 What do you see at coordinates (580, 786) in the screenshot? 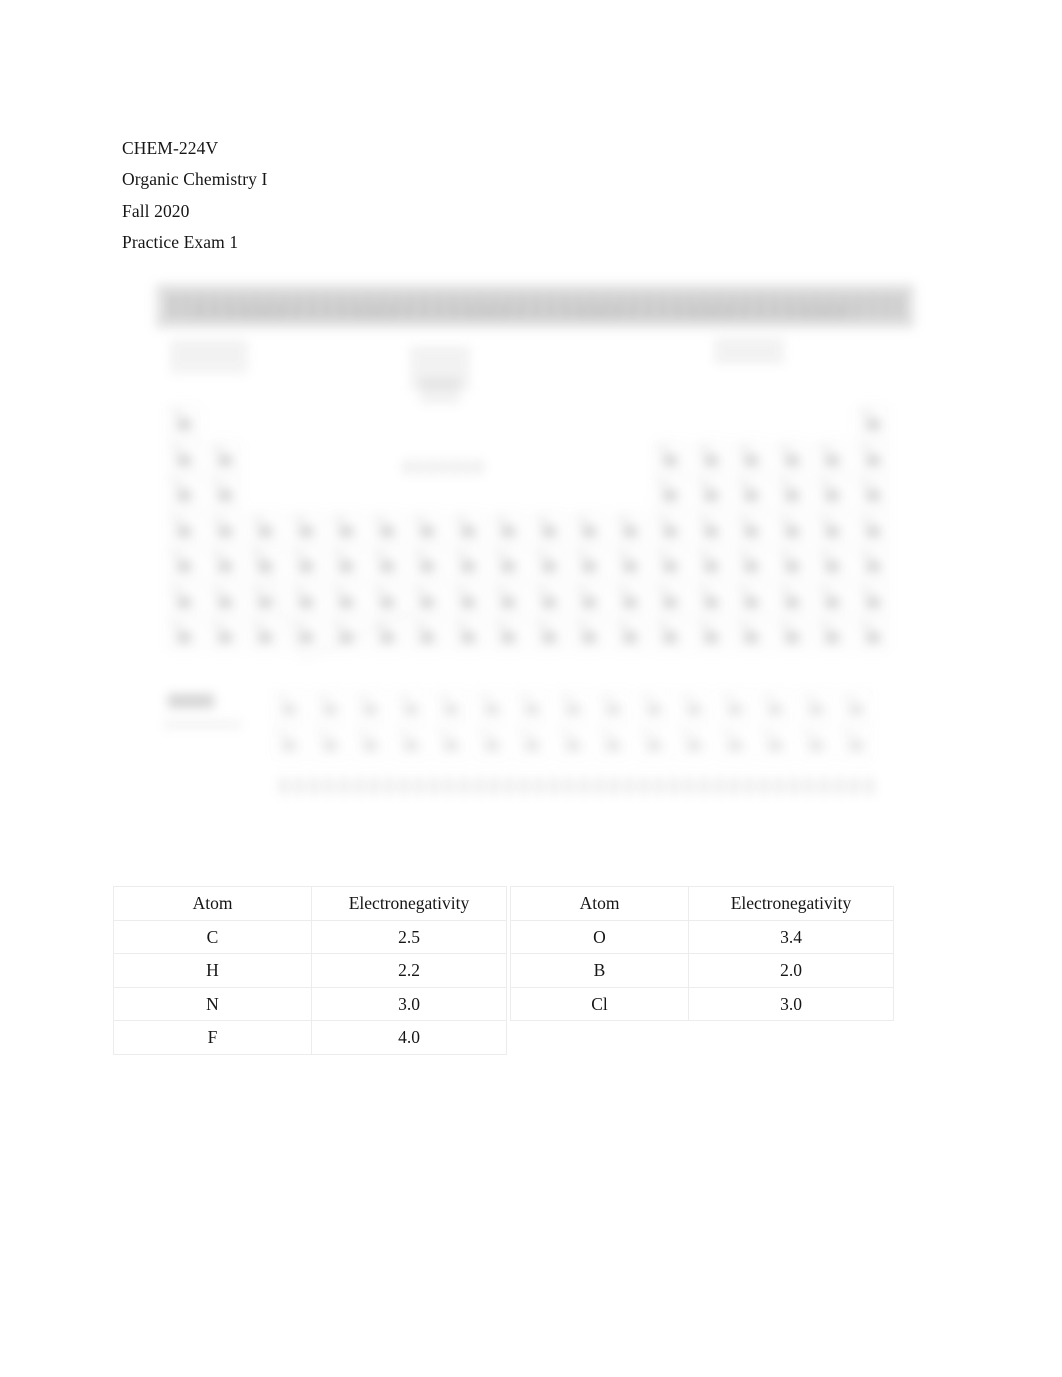
I see `periodic-table-caption-blur` at bounding box center [580, 786].